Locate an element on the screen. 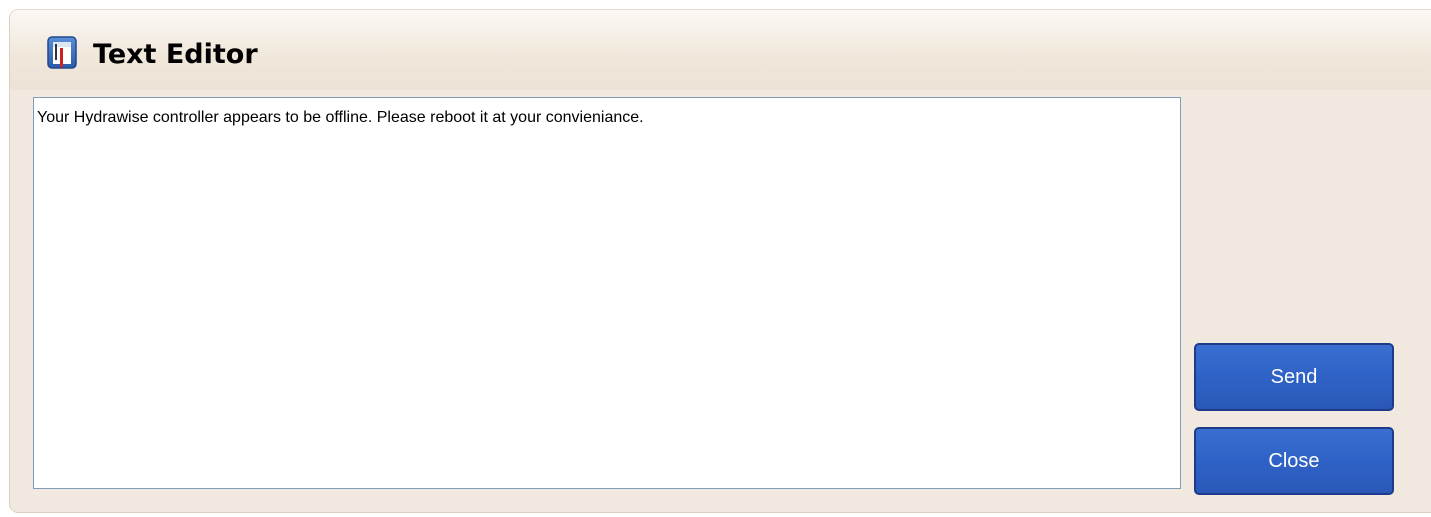 This screenshot has width=1431, height=517. window-title: Text Editor is located at coordinates (175, 54).